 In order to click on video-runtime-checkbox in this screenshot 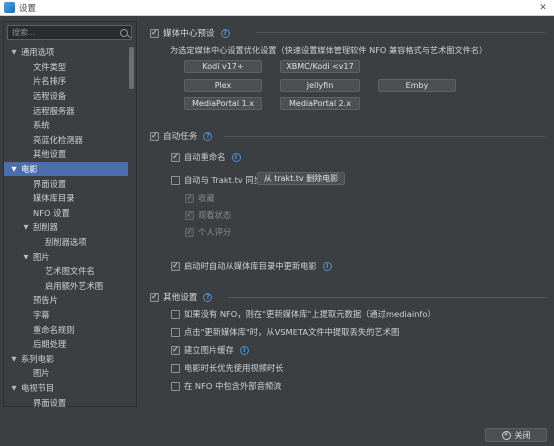, I will do `click(175, 368)`.